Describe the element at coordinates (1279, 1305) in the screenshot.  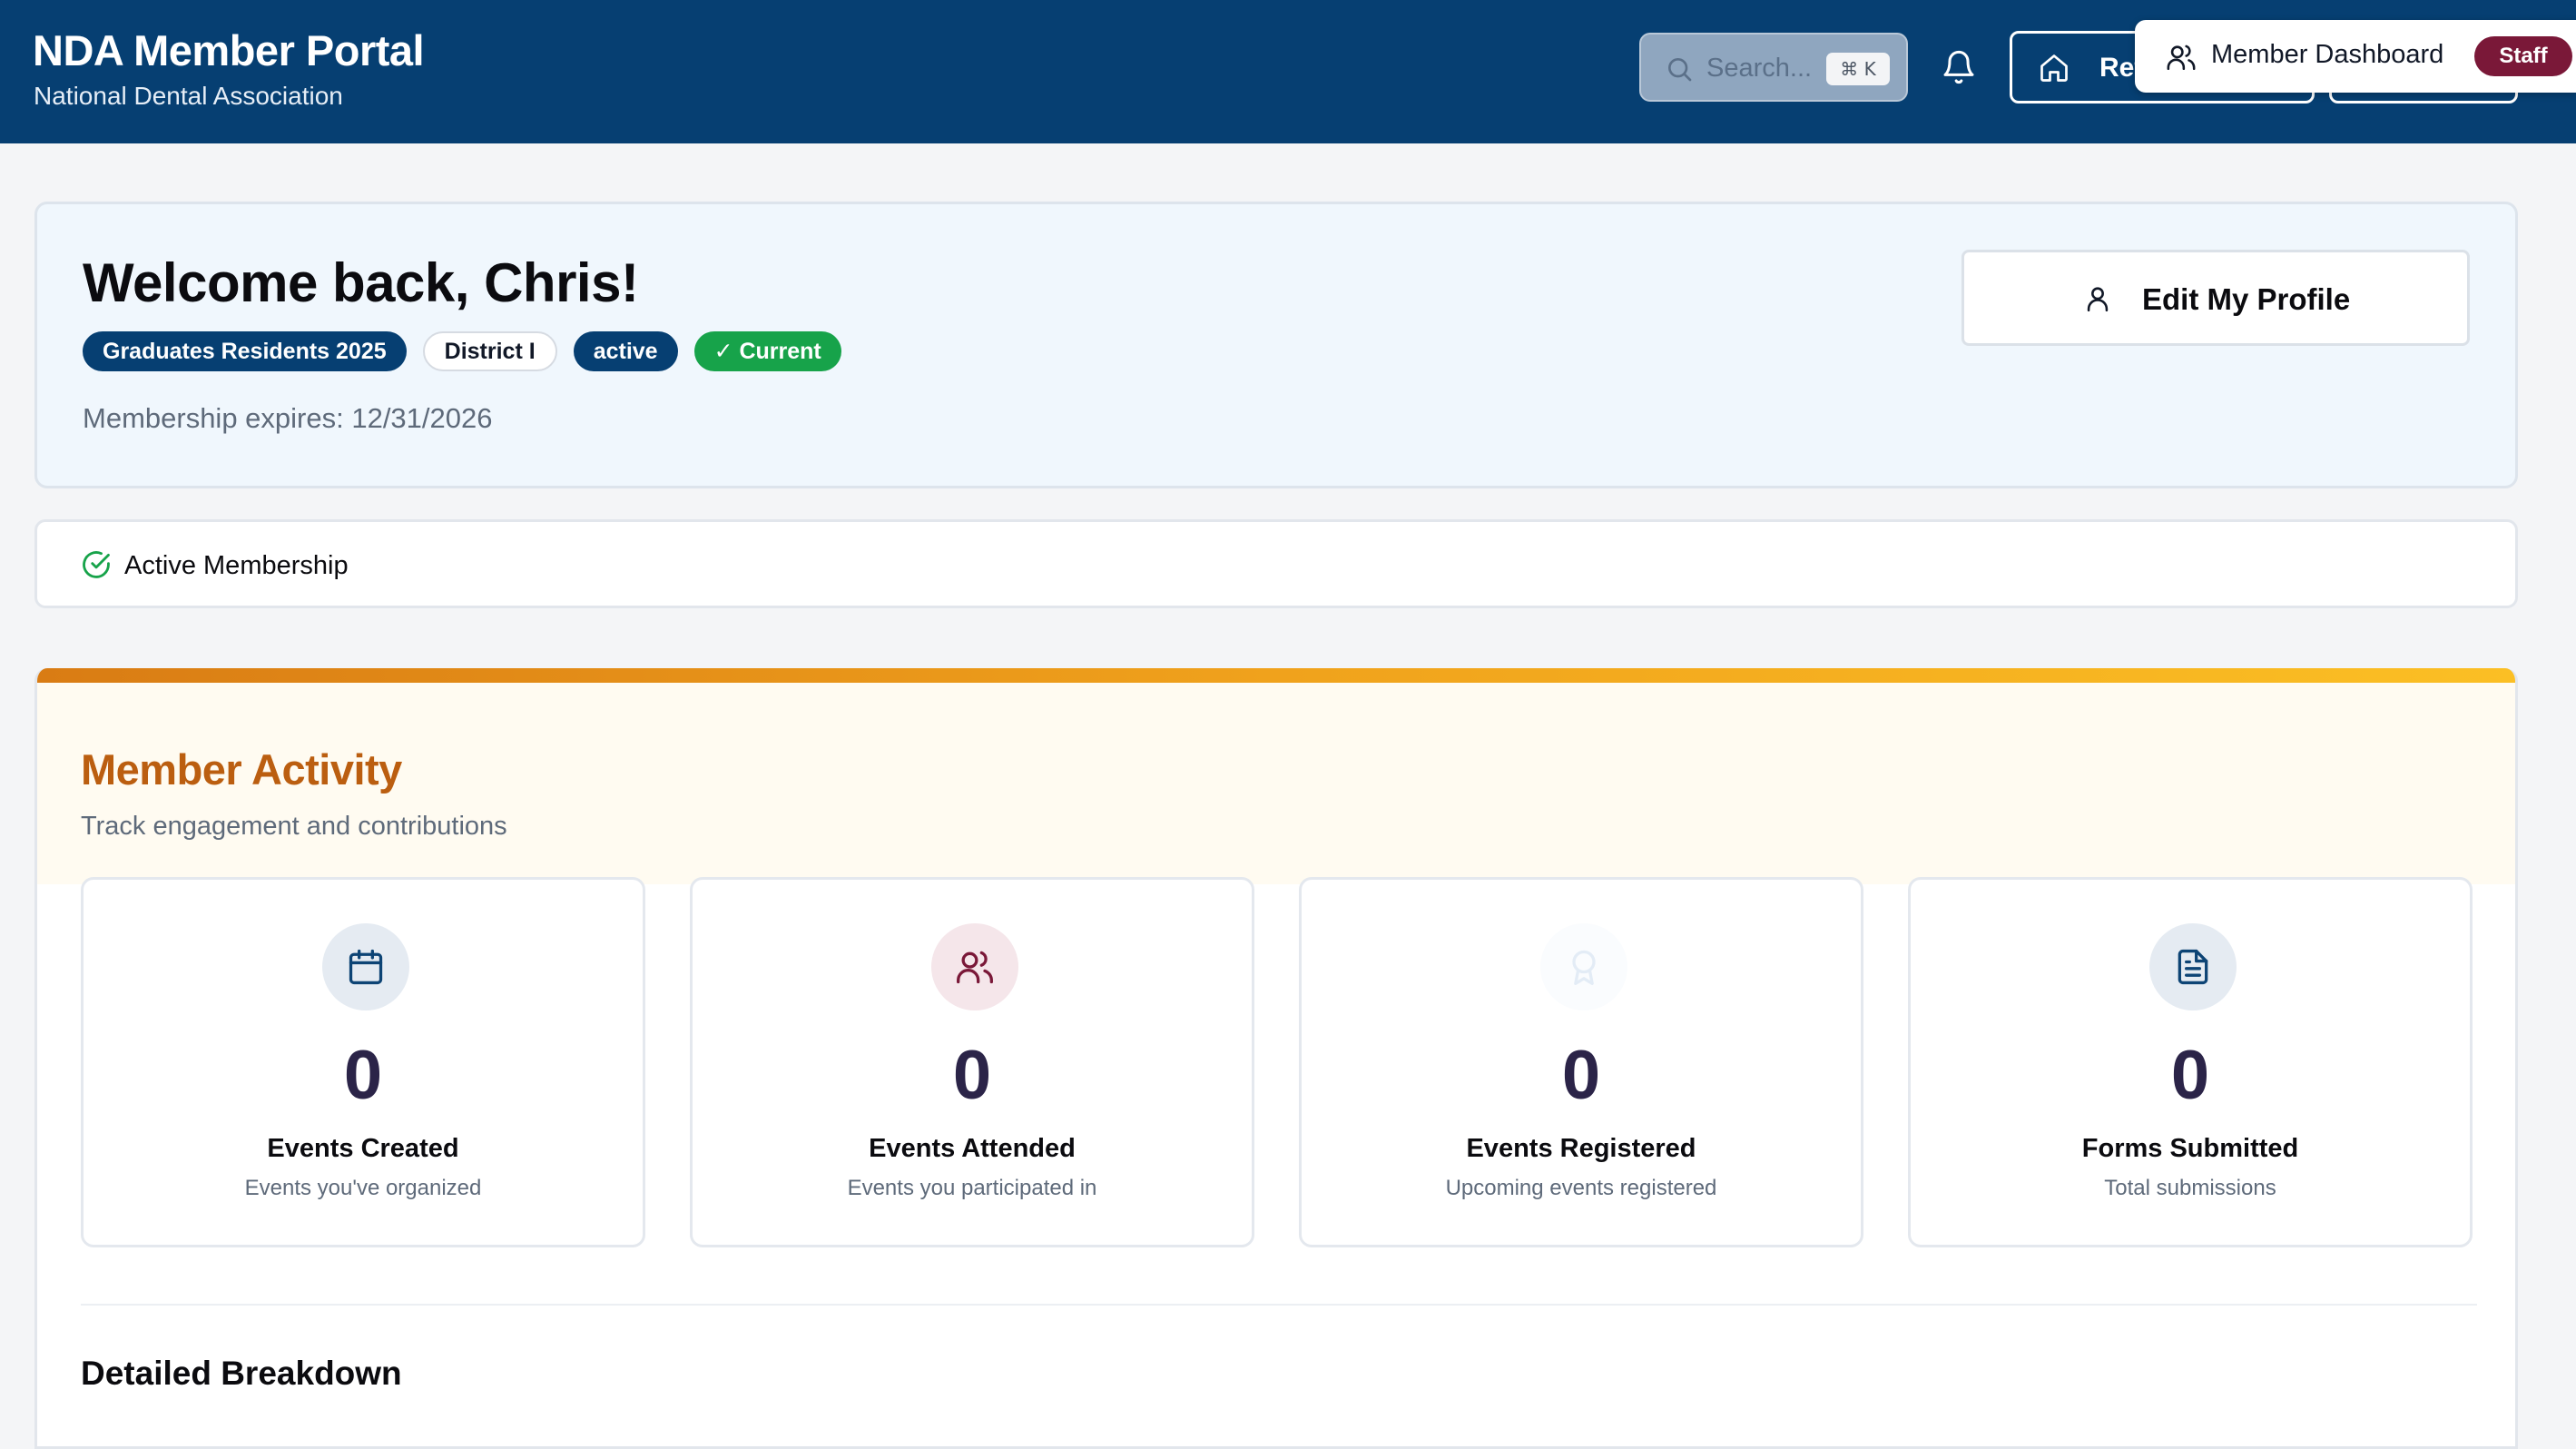
I see `section-divider` at that location.